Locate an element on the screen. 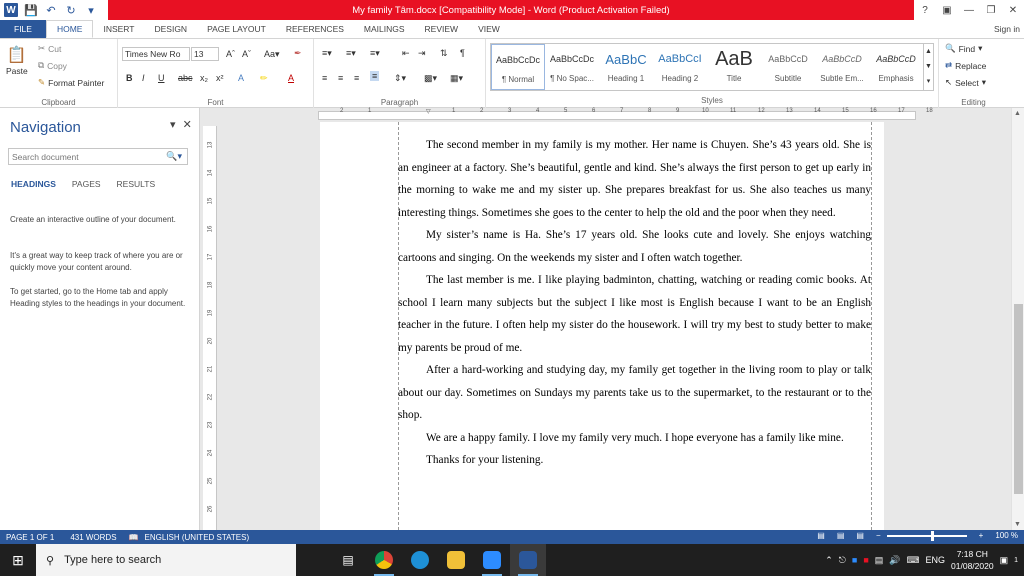 This screenshot has width=1024, height=576. language-indicator: ENGLISH (UNITED STATES) is located at coordinates (197, 537).